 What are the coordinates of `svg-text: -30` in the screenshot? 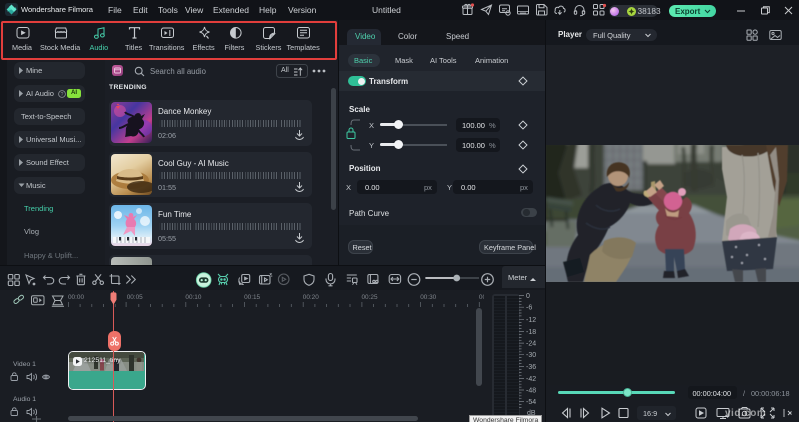 It's located at (531, 355).